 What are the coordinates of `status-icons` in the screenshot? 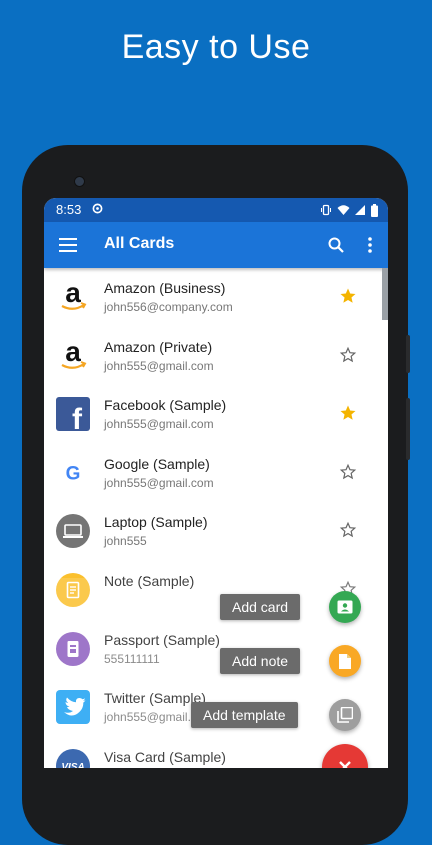 It's located at (349, 210).